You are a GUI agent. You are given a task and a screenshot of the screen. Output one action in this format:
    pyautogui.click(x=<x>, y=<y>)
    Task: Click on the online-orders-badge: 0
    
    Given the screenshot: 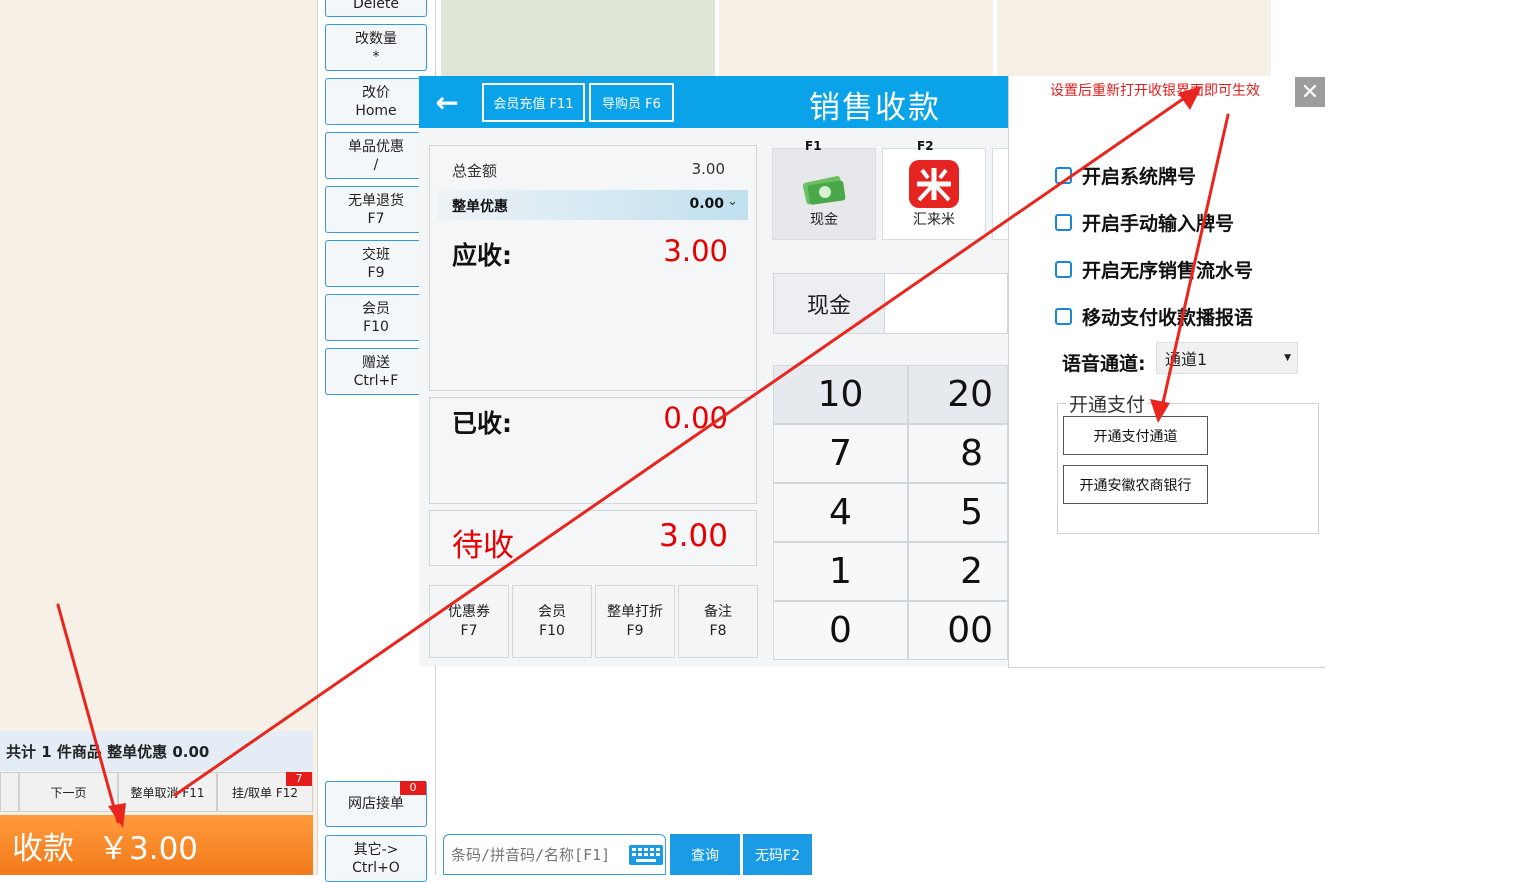 What is the action you would take?
    pyautogui.click(x=413, y=788)
    